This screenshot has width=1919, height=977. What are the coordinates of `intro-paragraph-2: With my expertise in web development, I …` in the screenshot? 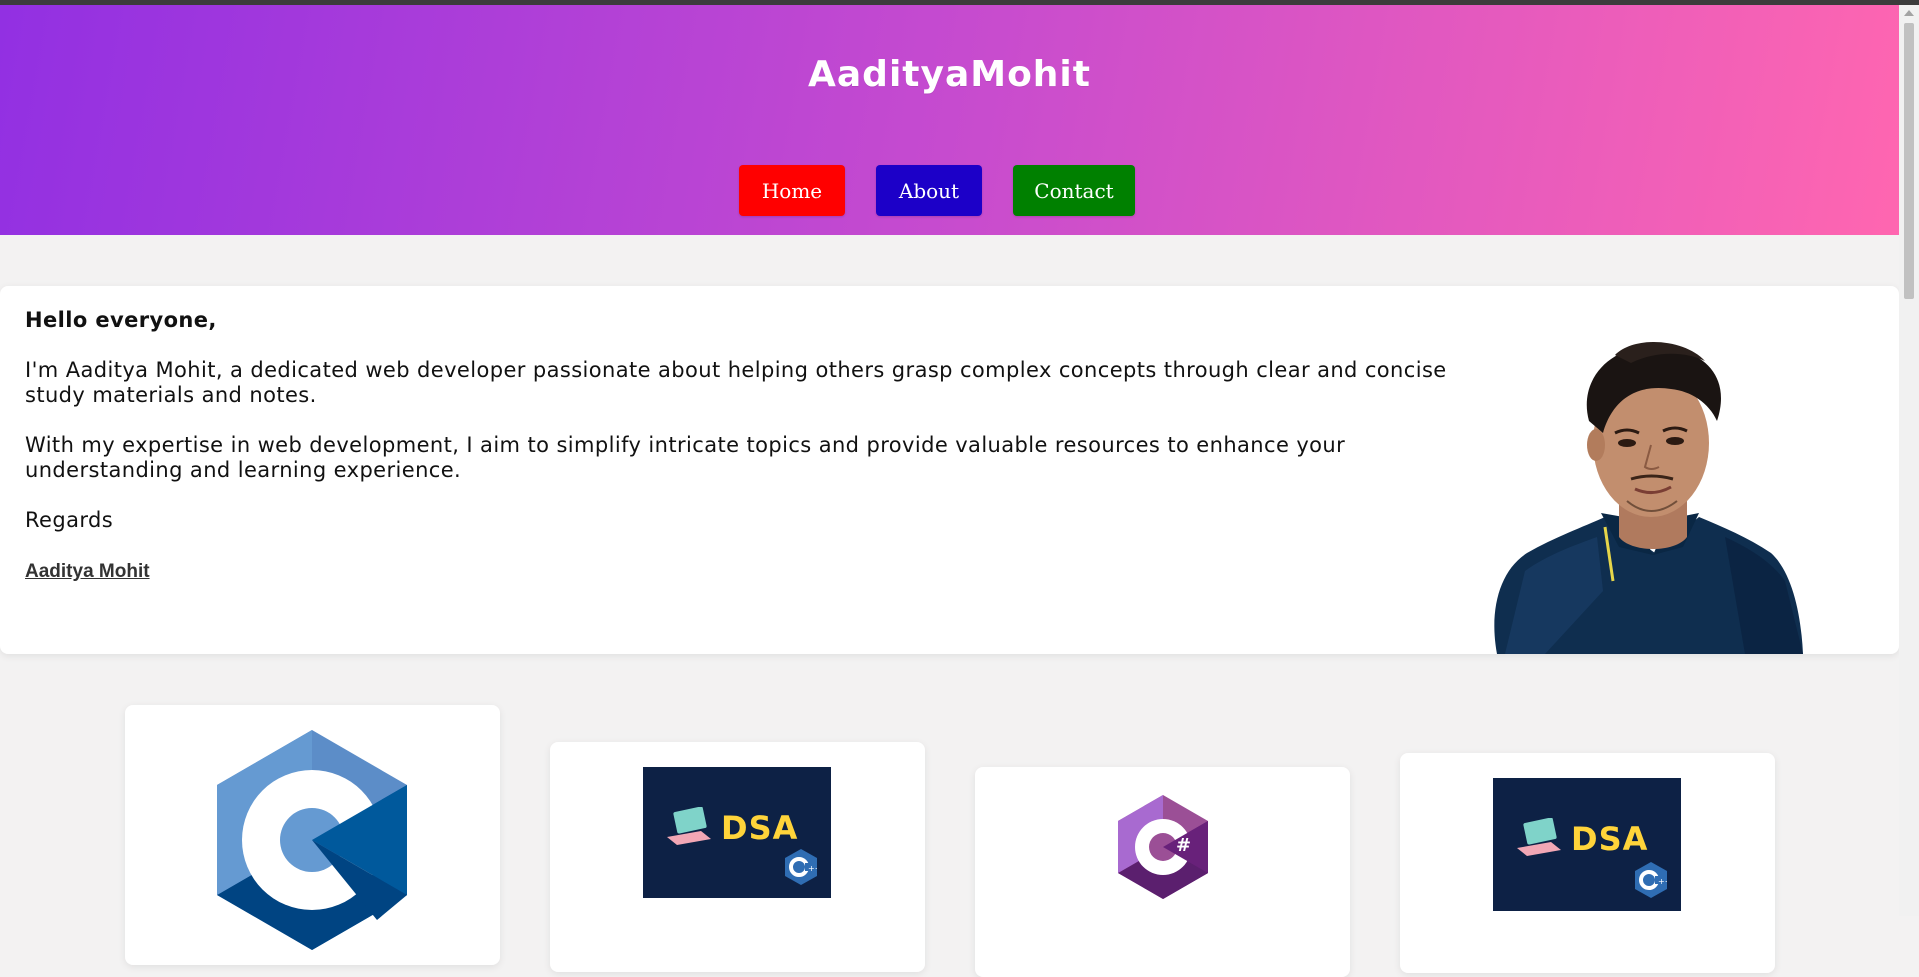 It's located at (685, 457).